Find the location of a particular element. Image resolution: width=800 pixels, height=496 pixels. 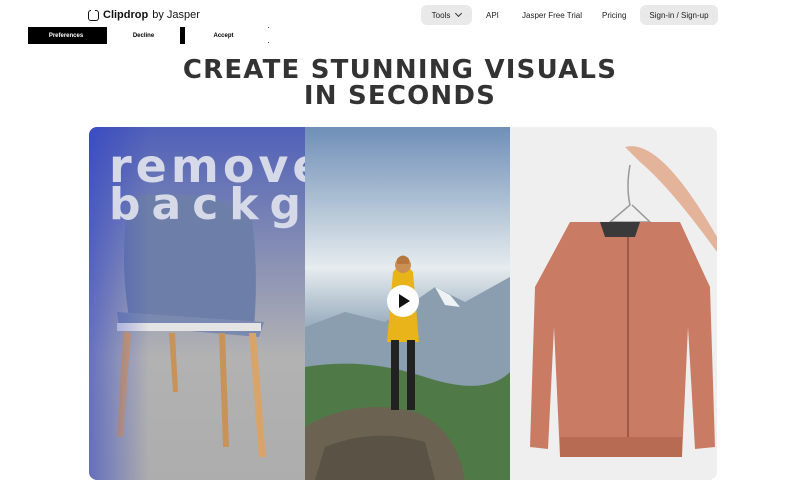

cookie-preferences-button: Preferences is located at coordinates (66, 35).